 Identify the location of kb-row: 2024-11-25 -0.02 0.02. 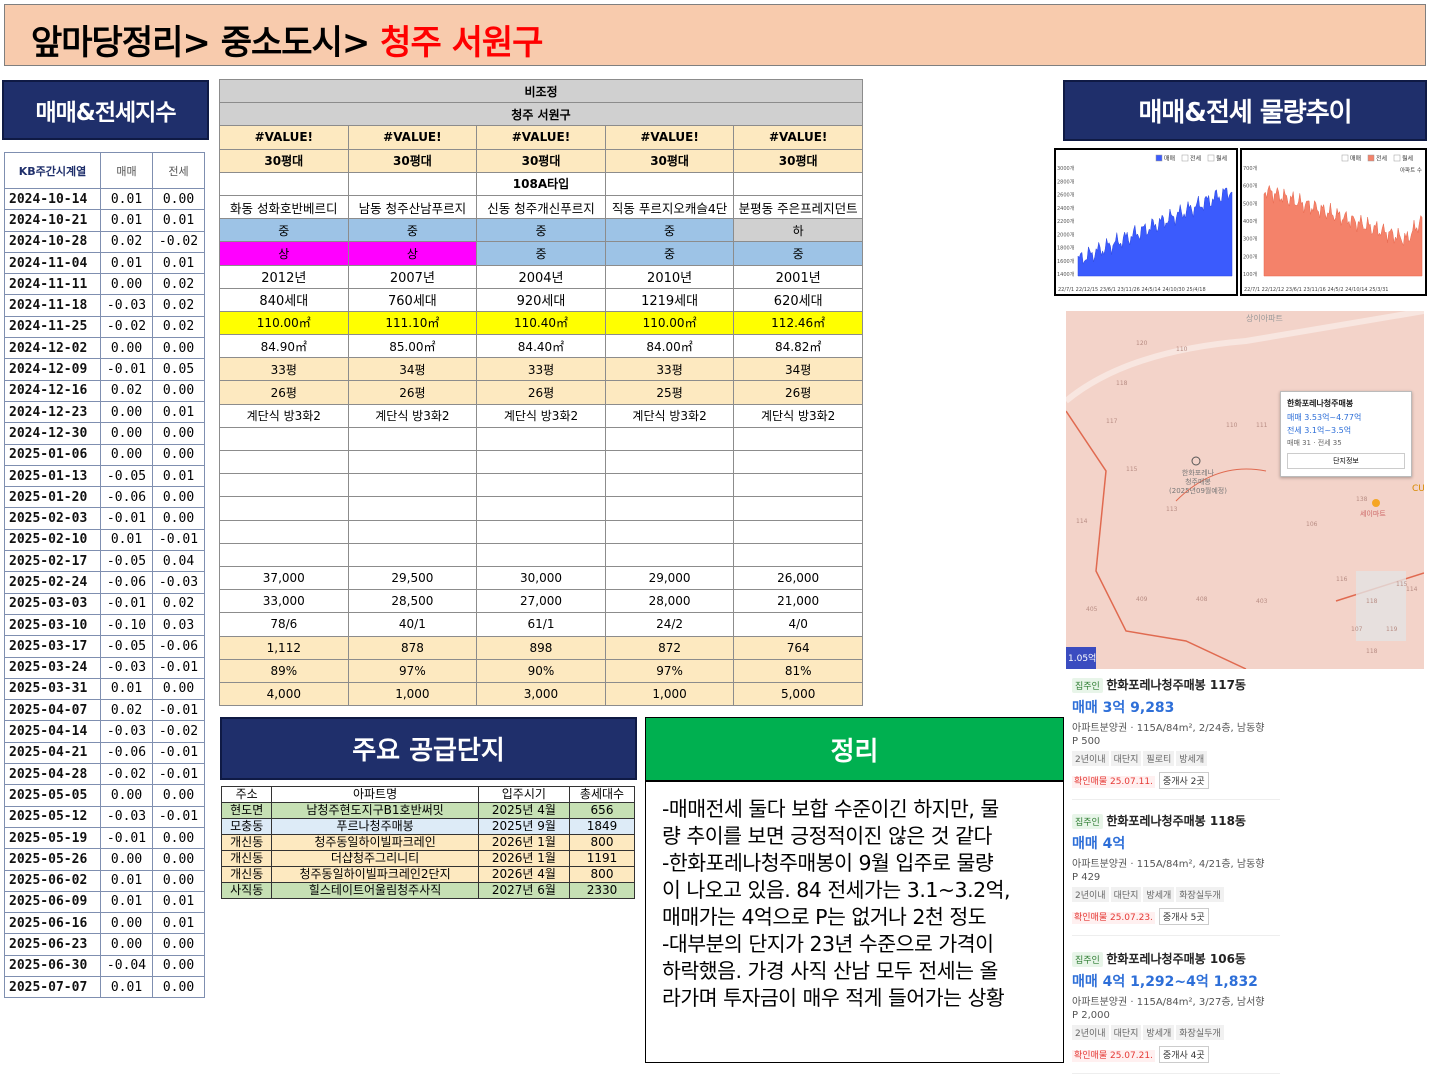
(104, 327).